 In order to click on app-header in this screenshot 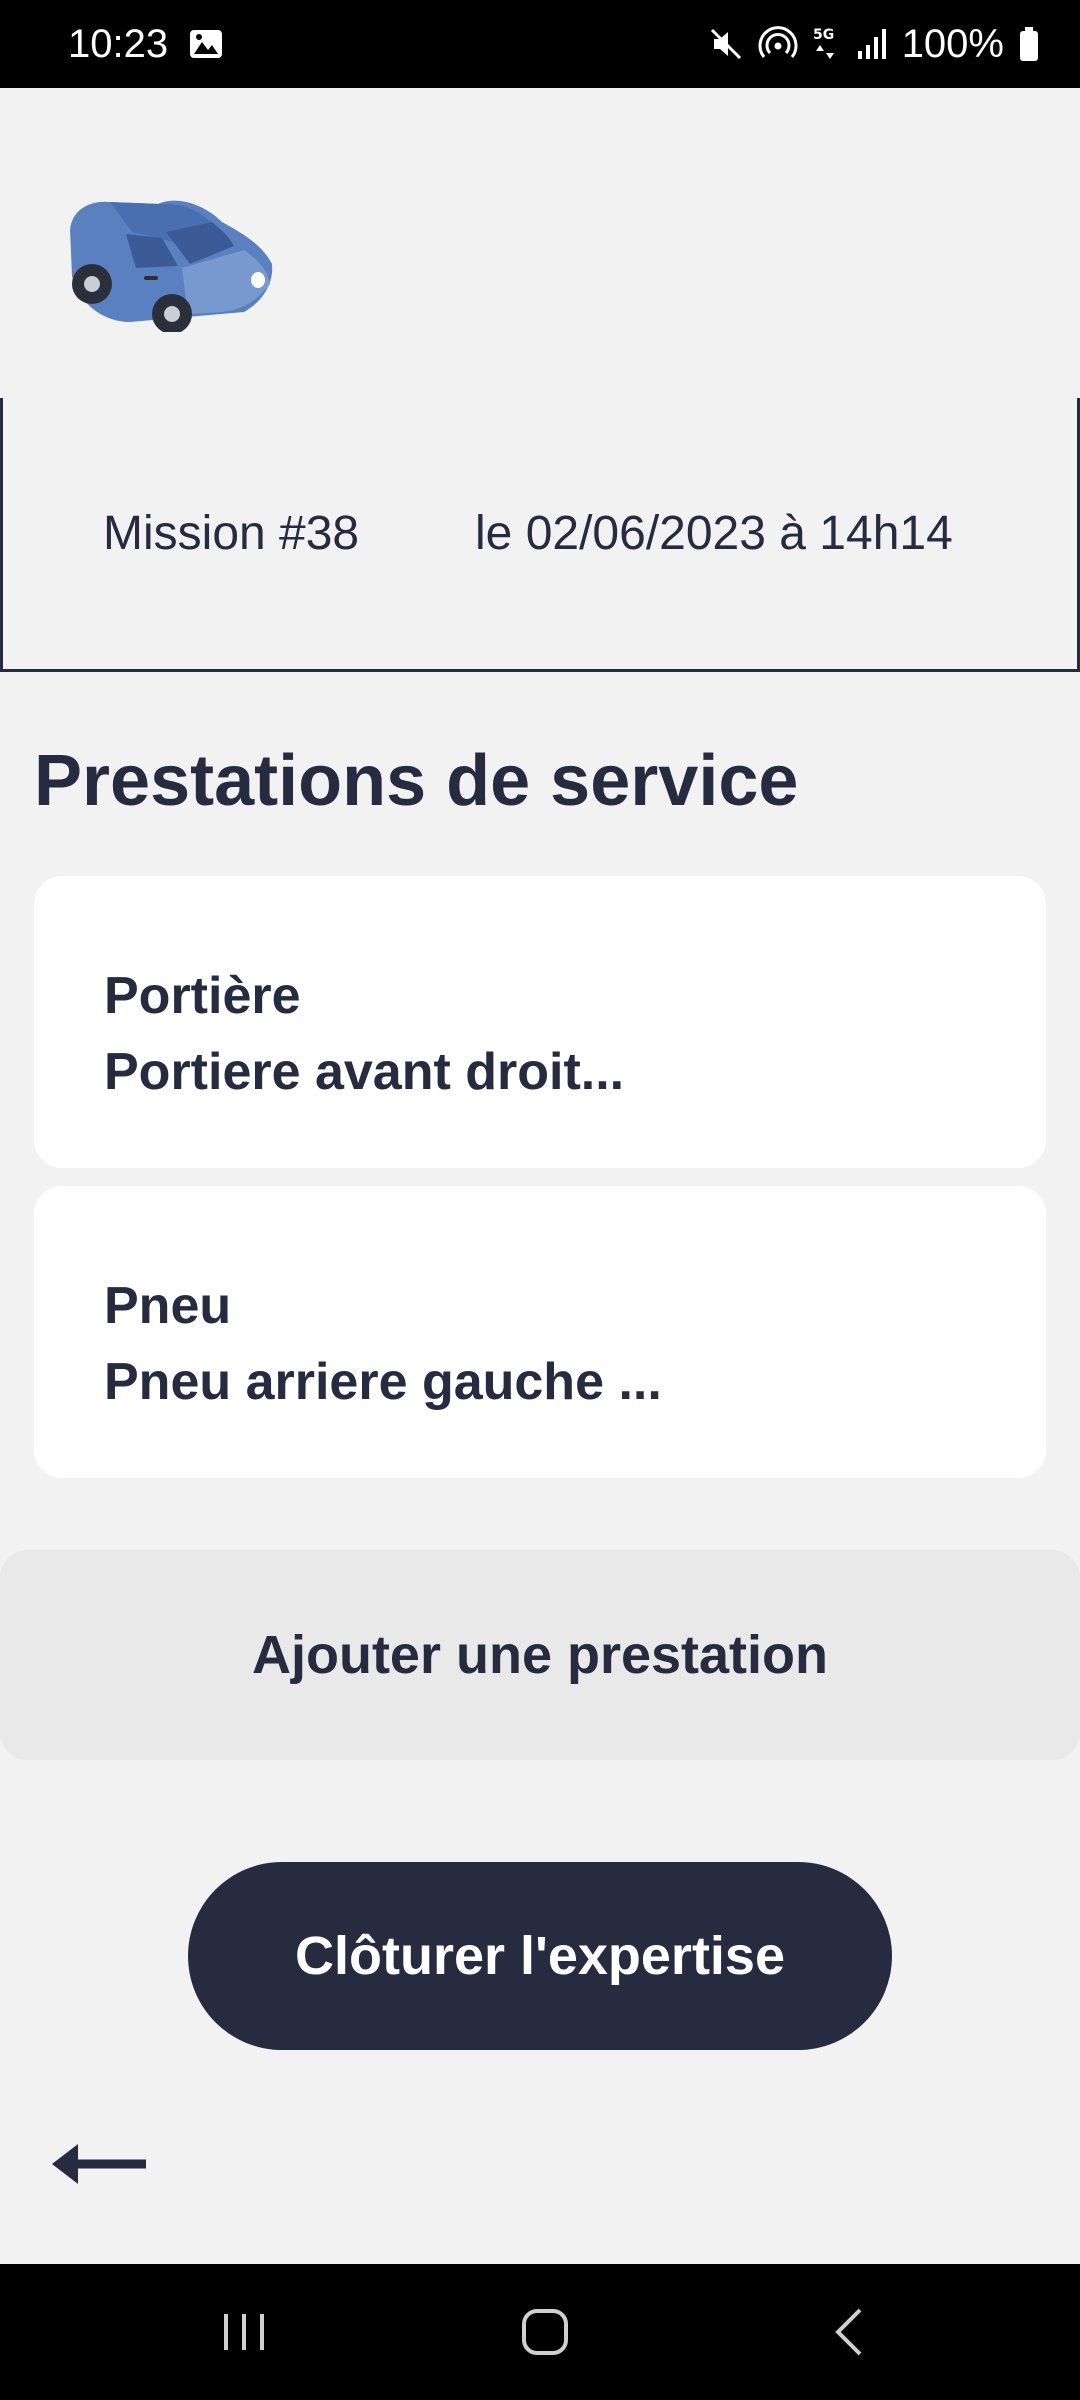, I will do `click(540, 243)`.